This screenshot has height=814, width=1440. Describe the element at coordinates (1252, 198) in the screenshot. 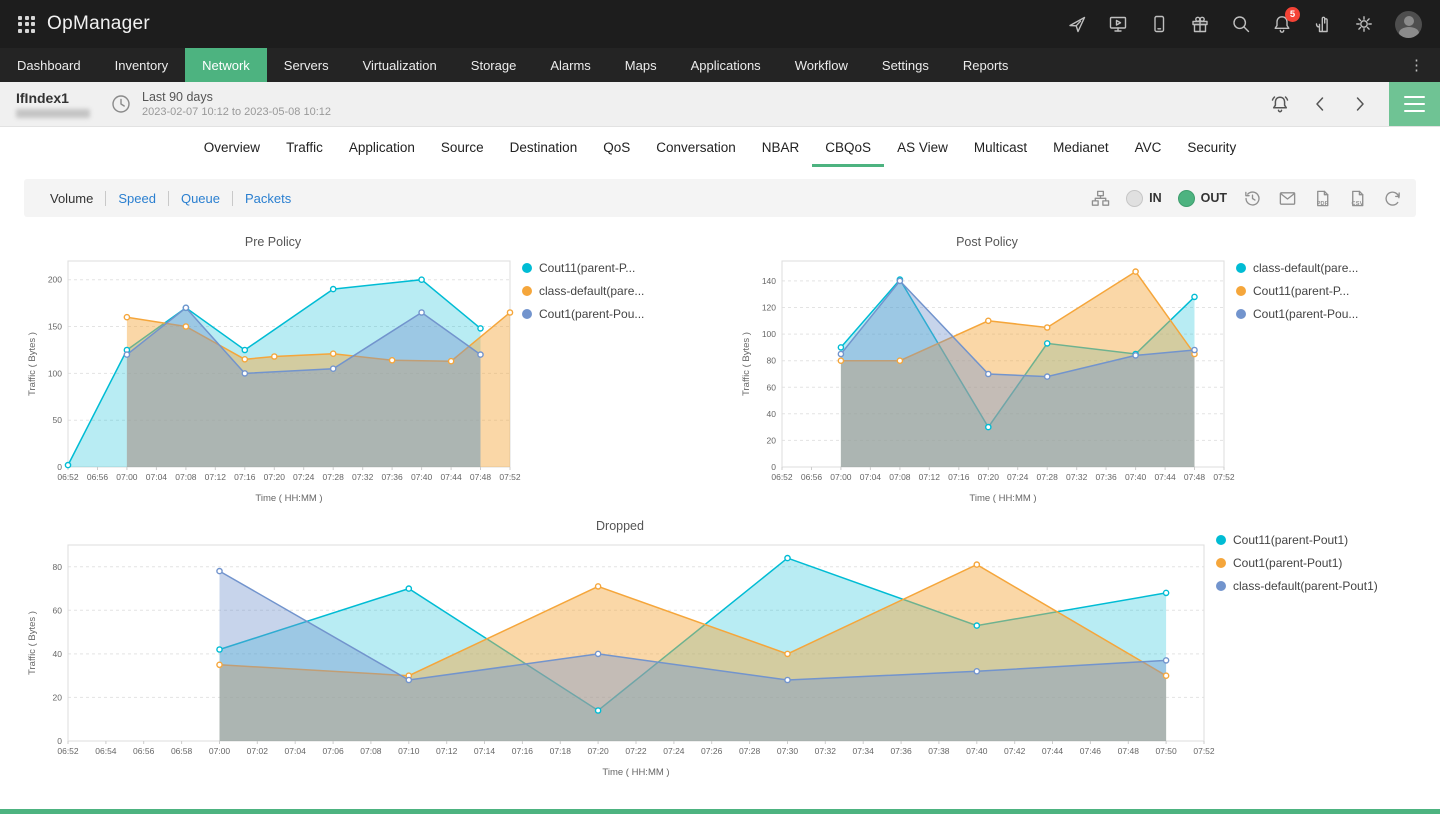

I see `history-icon` at that location.